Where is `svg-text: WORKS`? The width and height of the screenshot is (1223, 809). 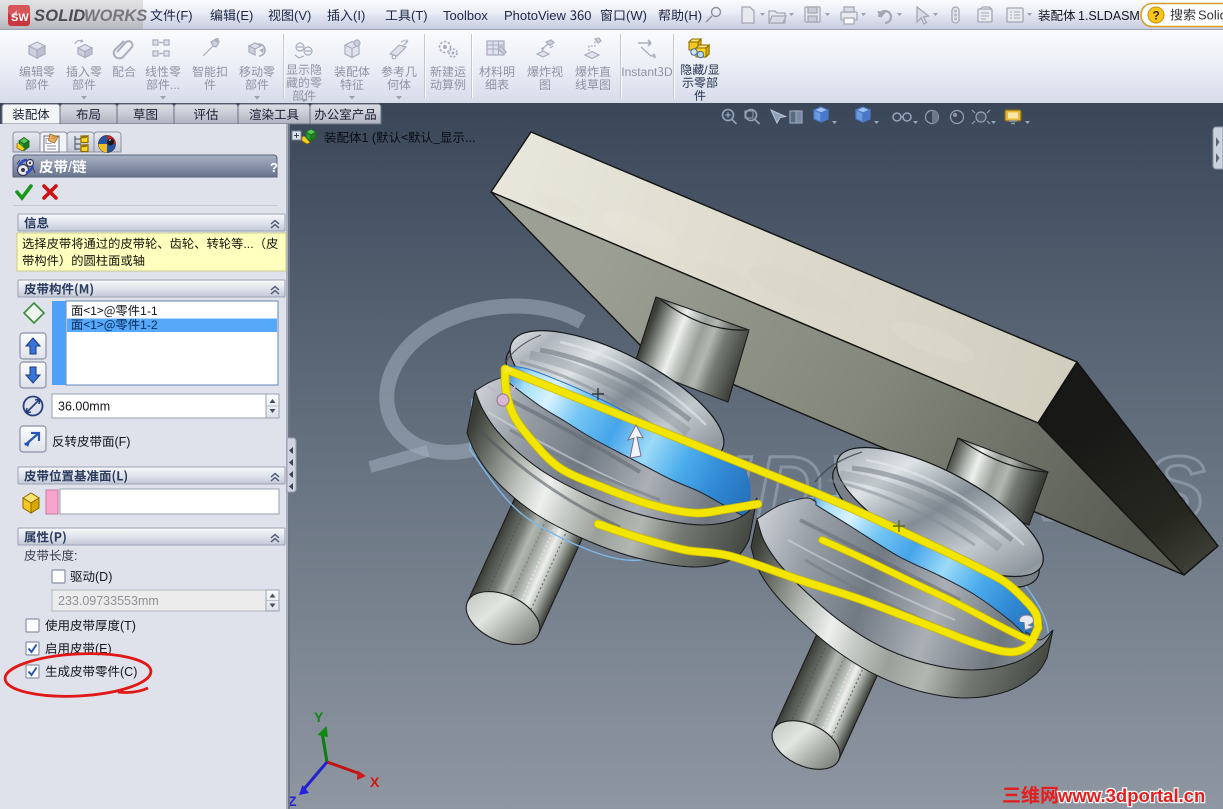 svg-text: WORKS is located at coordinates (115, 16).